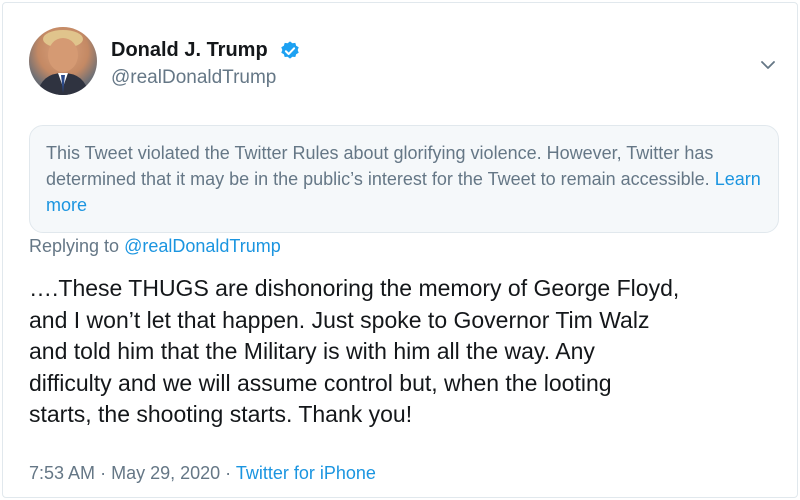  What do you see at coordinates (74, 246) in the screenshot?
I see `replying-prefix: Replying to` at bounding box center [74, 246].